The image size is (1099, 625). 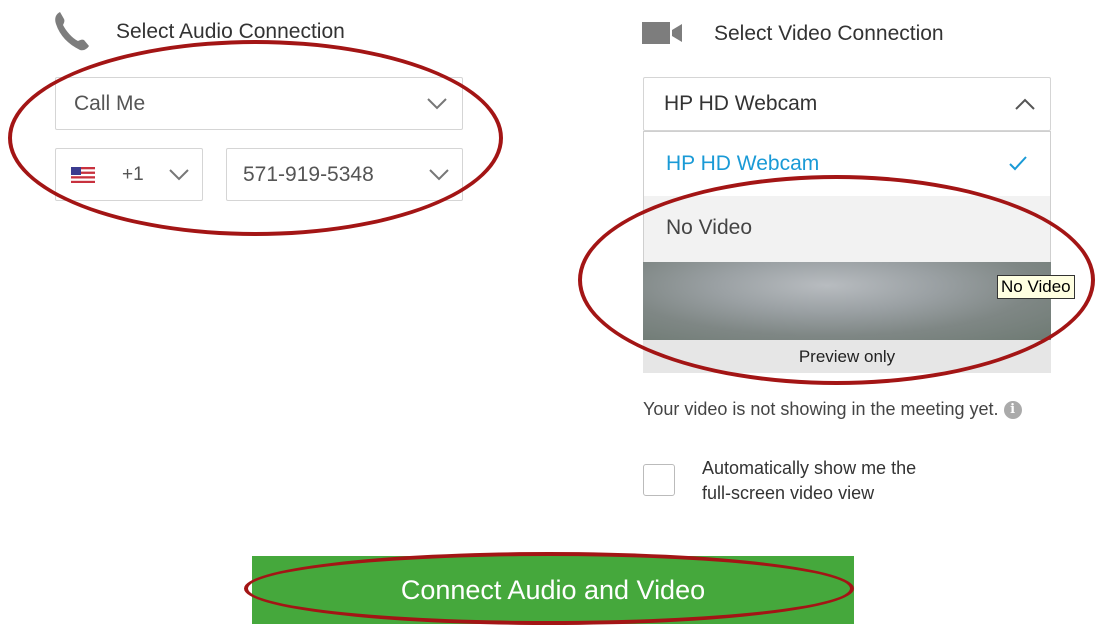 What do you see at coordinates (1012, 410) in the screenshot?
I see `info-icon: i` at bounding box center [1012, 410].